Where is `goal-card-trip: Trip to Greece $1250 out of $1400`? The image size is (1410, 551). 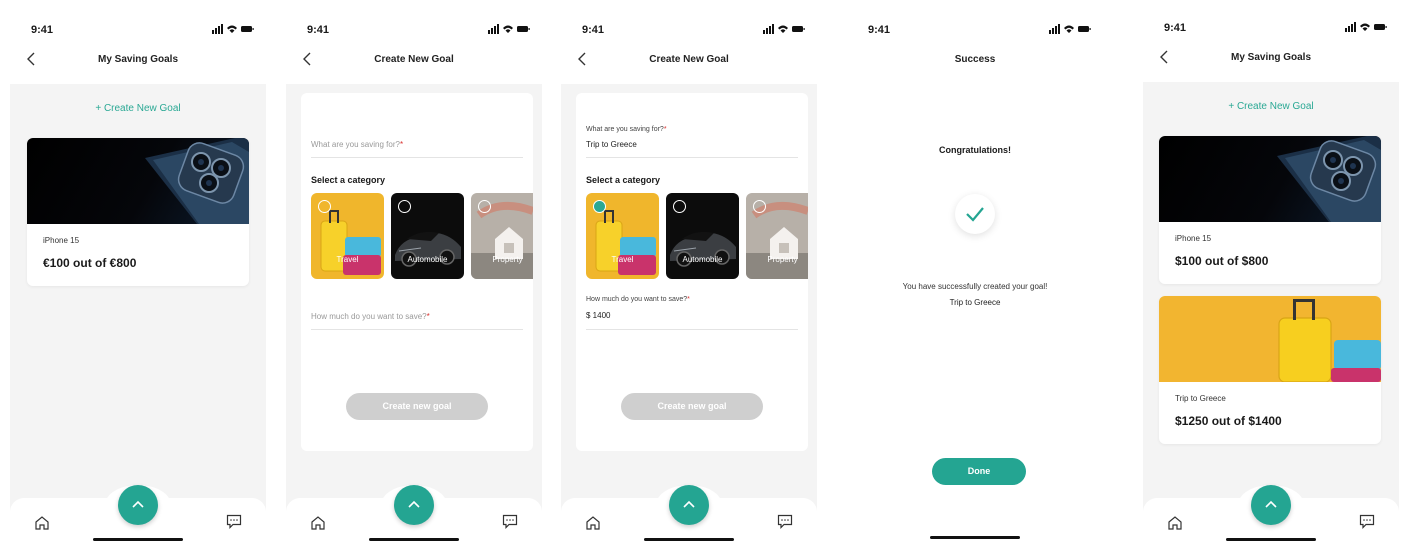 goal-card-trip: Trip to Greece $1250 out of $1400 is located at coordinates (1270, 370).